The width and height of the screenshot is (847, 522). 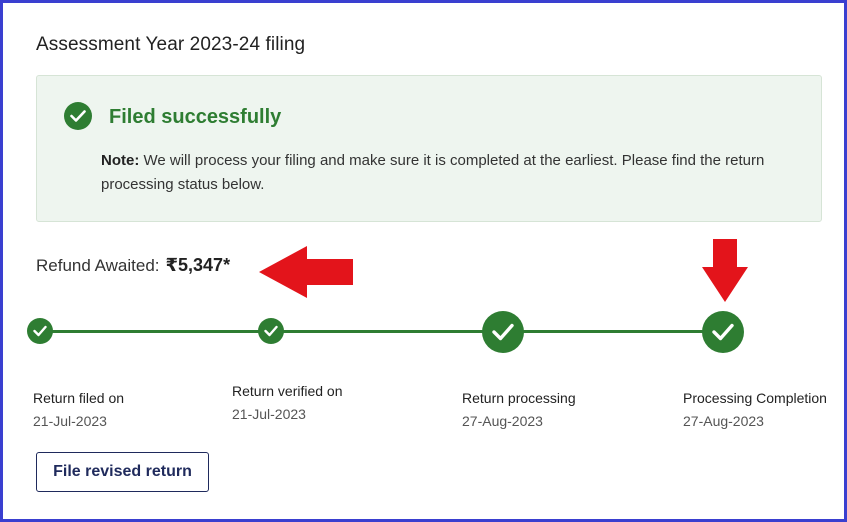 What do you see at coordinates (195, 117) in the screenshot?
I see `success-title: Filed successfully` at bounding box center [195, 117].